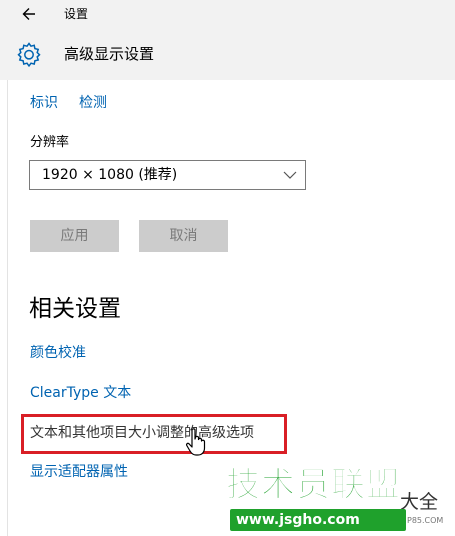 The width and height of the screenshot is (455, 536). I want to click on site-watermark: 技术员联盟 大全 www.jsgho.com P85.COM, so click(339, 500).